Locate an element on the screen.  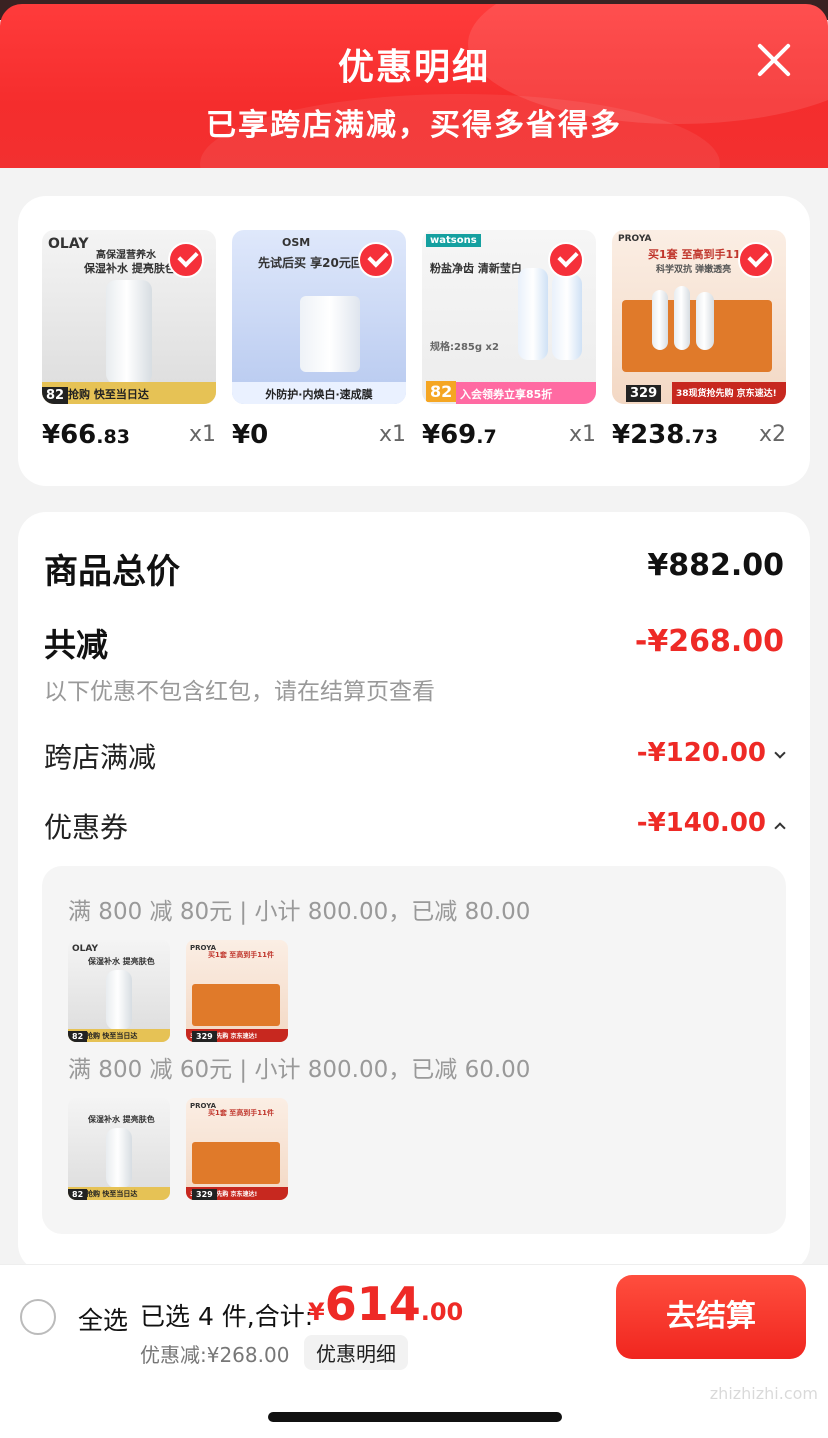
sheet-header: 优惠明细 已享跨店满减，买得多省得多 is located at coordinates (414, 87).